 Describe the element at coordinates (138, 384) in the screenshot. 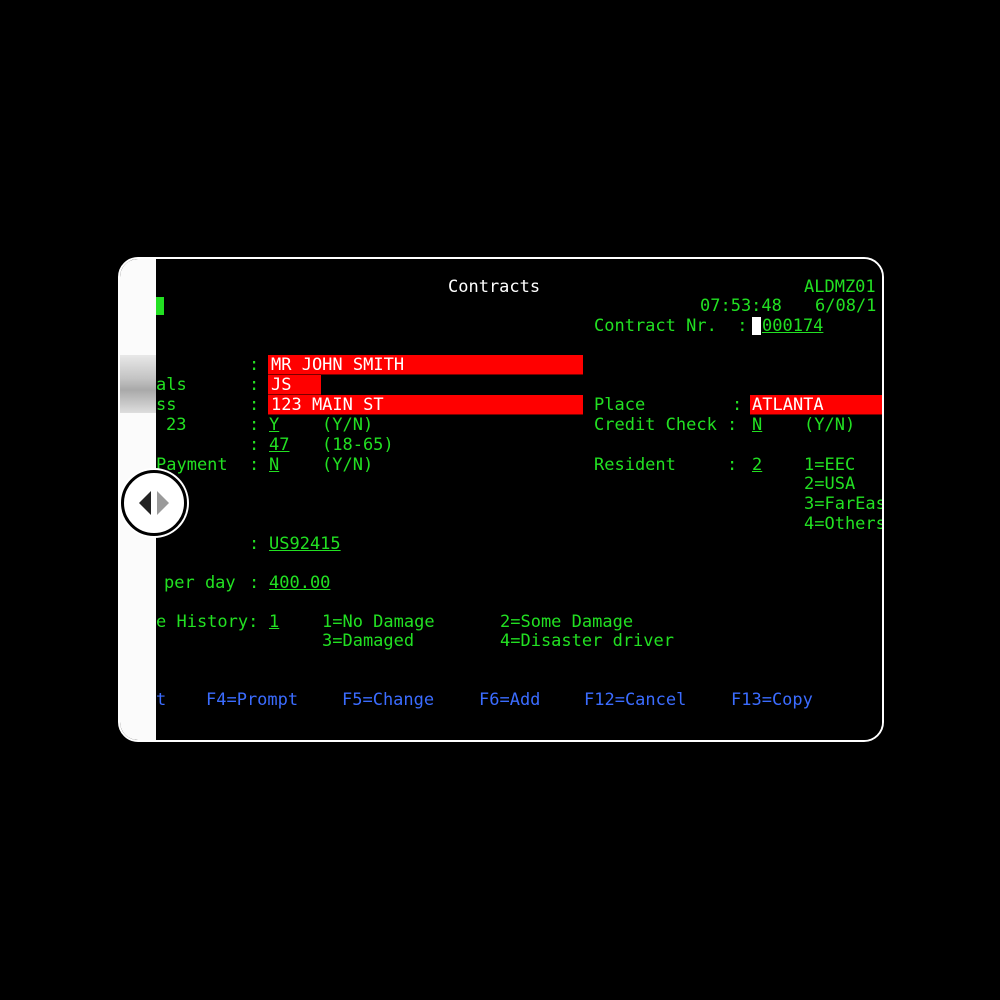

I see `edge-shading` at that location.